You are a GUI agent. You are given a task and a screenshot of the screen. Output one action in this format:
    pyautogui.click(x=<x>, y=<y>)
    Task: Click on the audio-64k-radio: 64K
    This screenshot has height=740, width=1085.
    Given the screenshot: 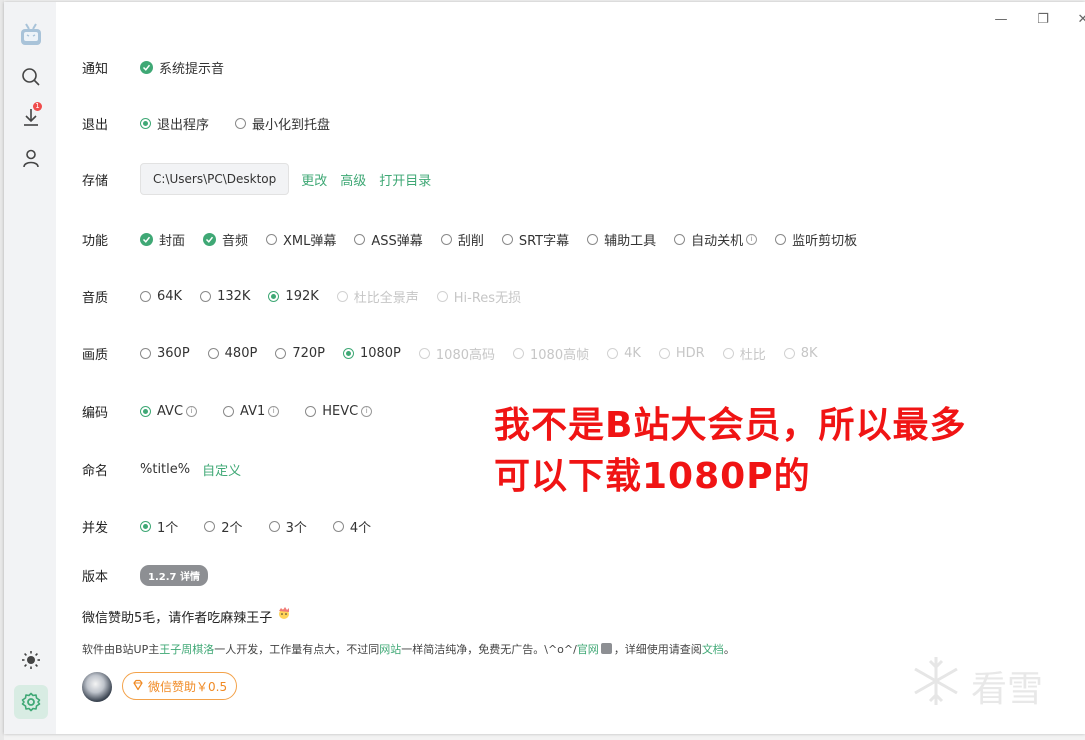 What is the action you would take?
    pyautogui.click(x=161, y=296)
    